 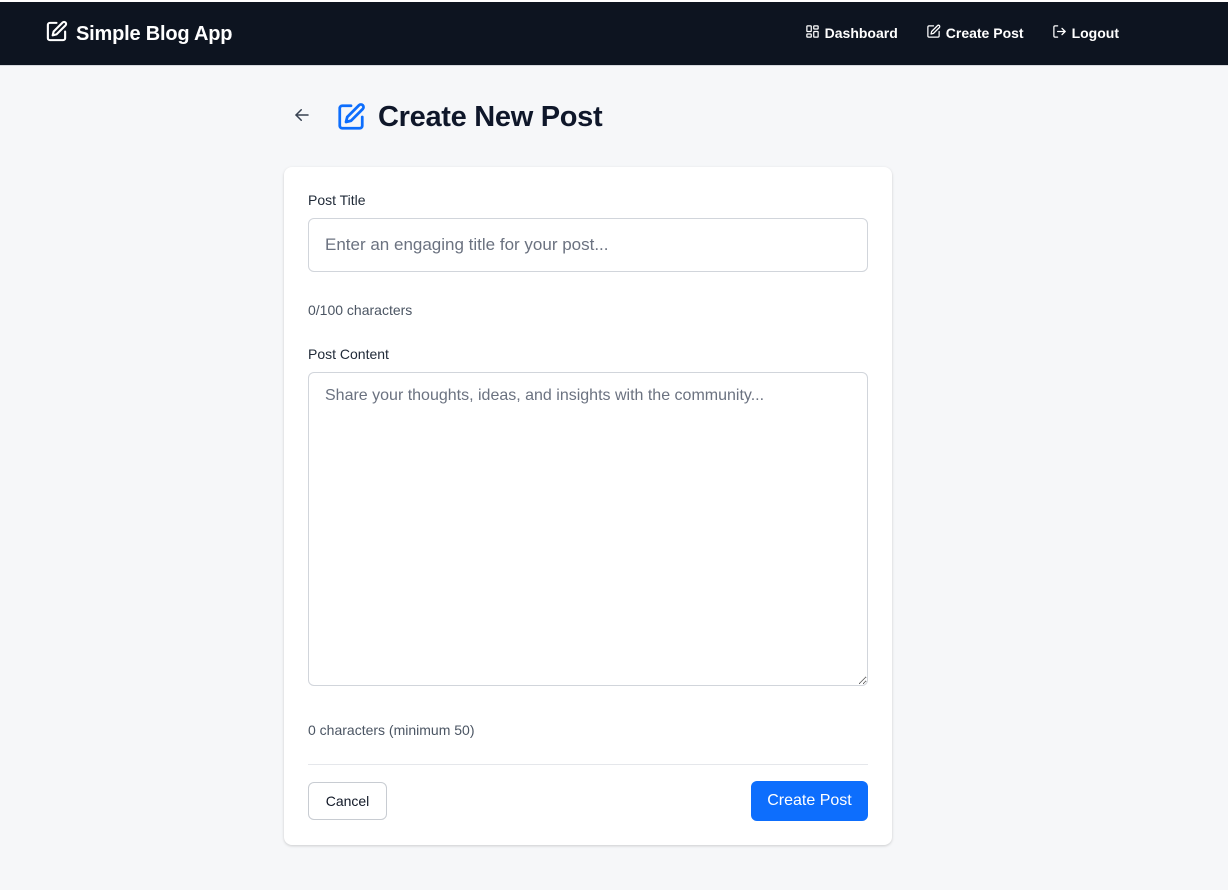 I want to click on nav-create-post-label: Create Post, so click(x=984, y=33).